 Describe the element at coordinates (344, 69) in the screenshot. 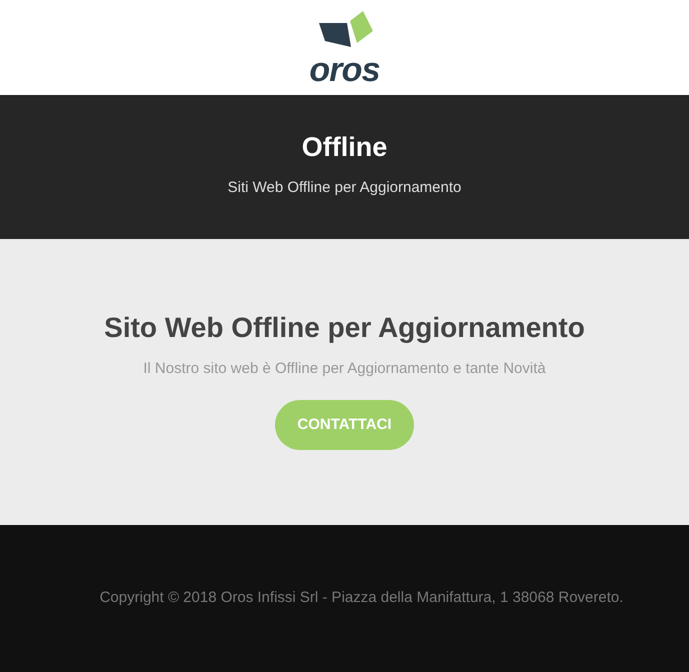

I see `logo-text: oros` at that location.